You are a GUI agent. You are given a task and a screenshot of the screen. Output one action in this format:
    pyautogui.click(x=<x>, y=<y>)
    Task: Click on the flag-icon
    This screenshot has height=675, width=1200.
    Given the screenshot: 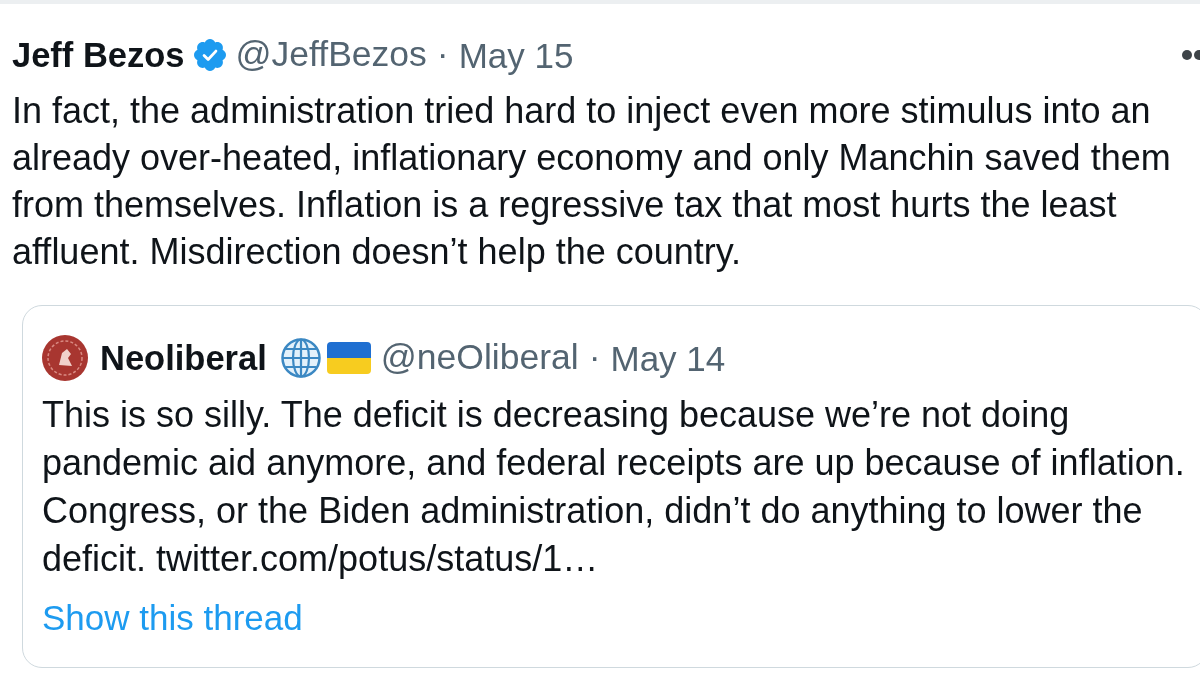 What is the action you would take?
    pyautogui.click(x=348, y=358)
    